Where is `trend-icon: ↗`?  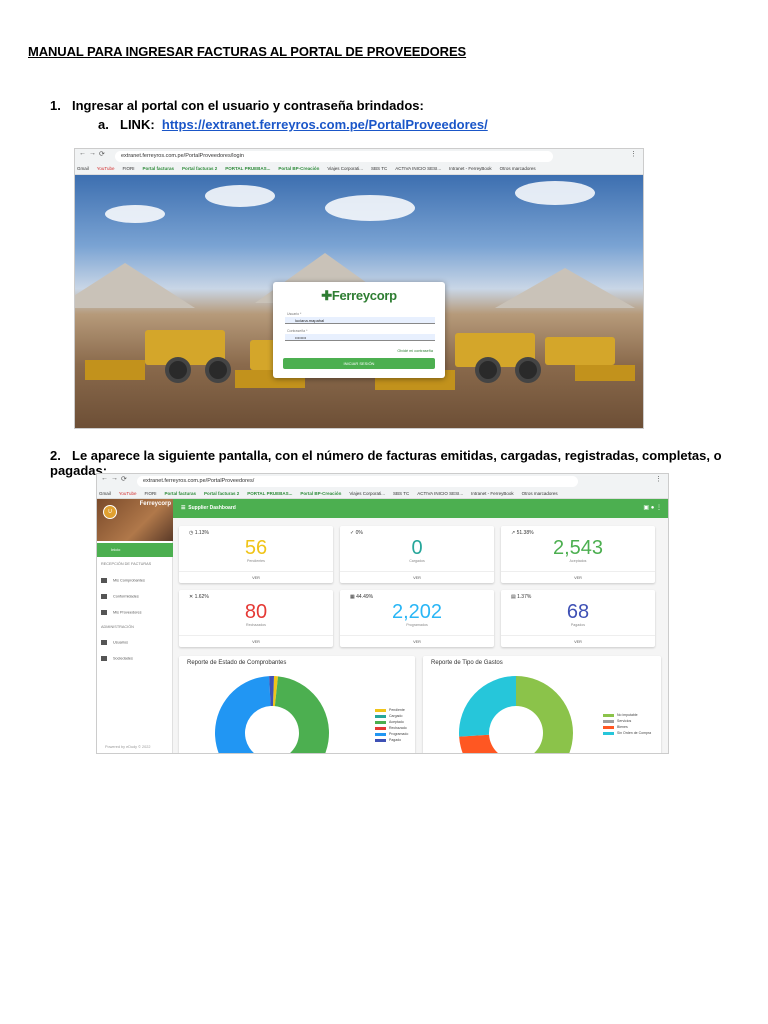 trend-icon: ↗ is located at coordinates (513, 533).